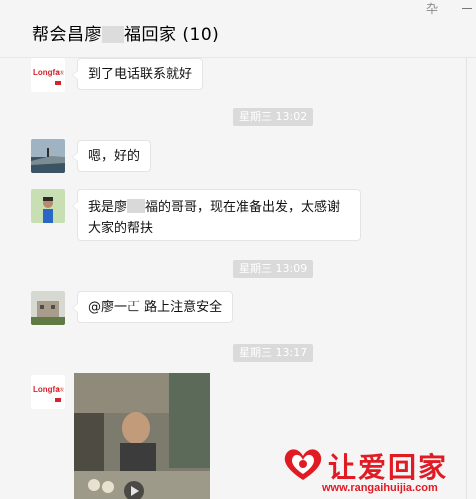  What do you see at coordinates (273, 353) in the screenshot?
I see `timestamp: 星期三 13:17` at bounding box center [273, 353].